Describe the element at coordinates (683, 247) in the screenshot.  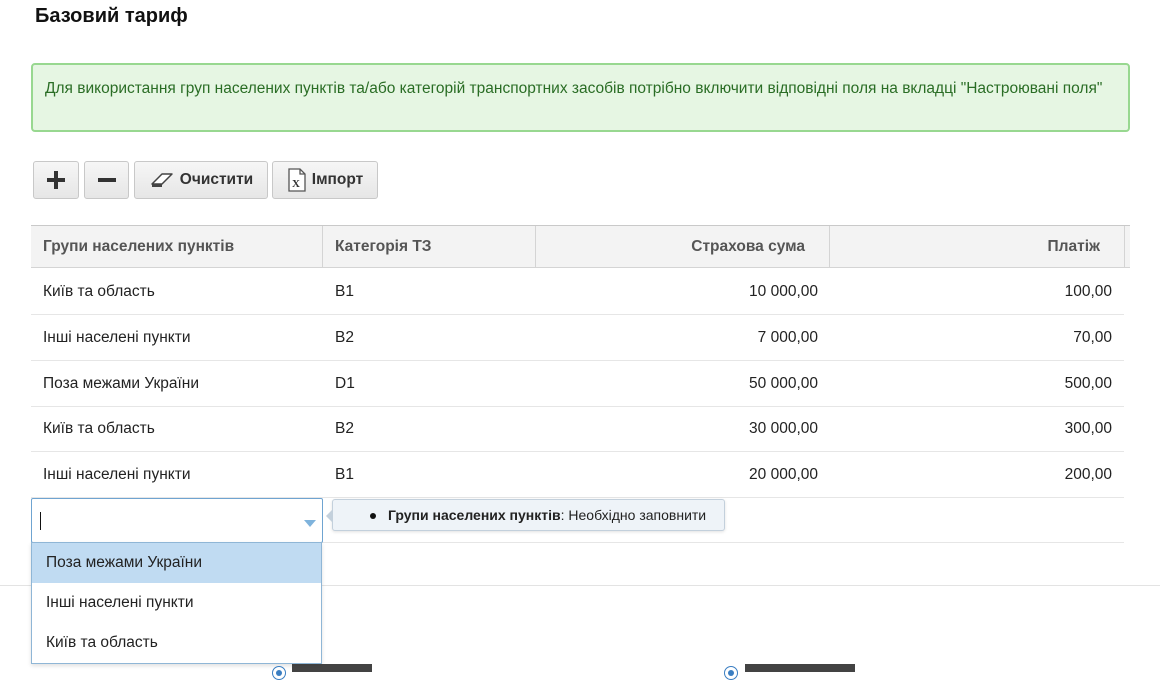
I see `column-header-sum: Страхова сума` at that location.